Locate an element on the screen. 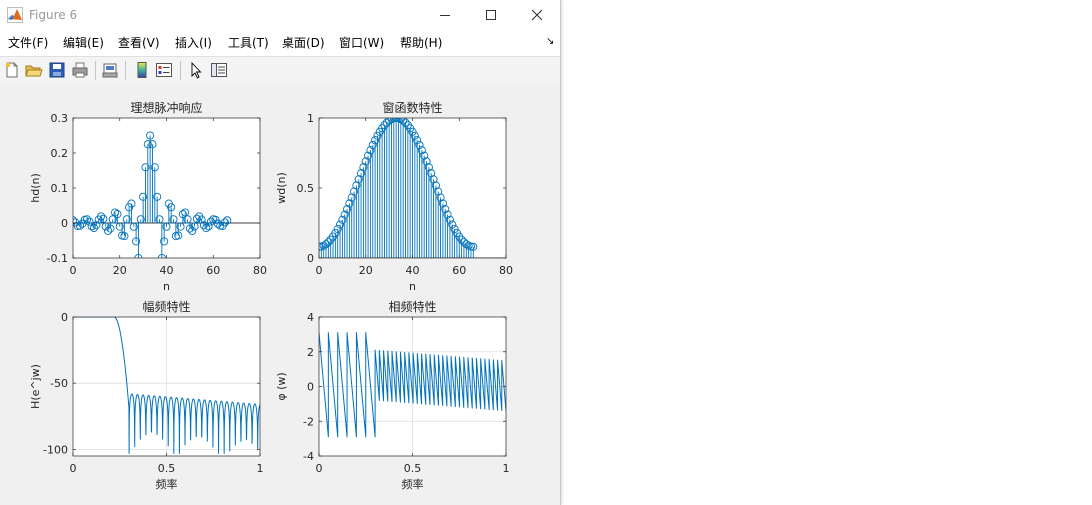 The width and height of the screenshot is (1092, 505). axes-background is located at coordinates (166, 188).